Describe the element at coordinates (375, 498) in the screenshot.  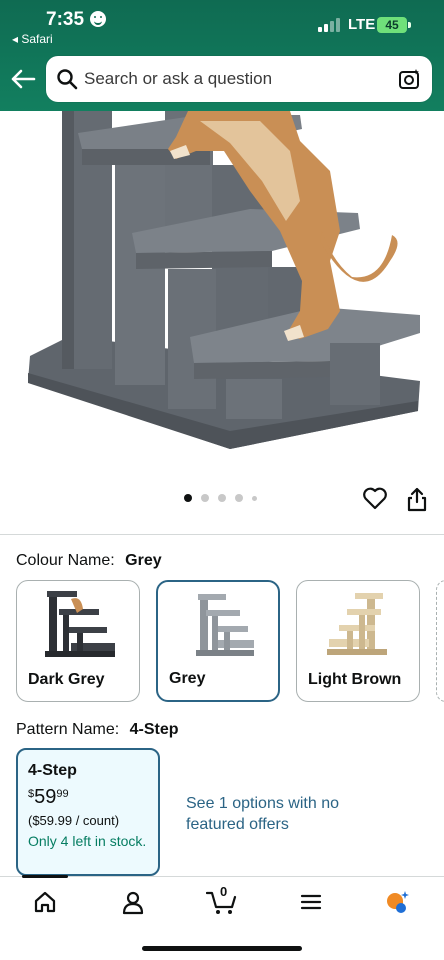
I see `heart-icon` at that location.